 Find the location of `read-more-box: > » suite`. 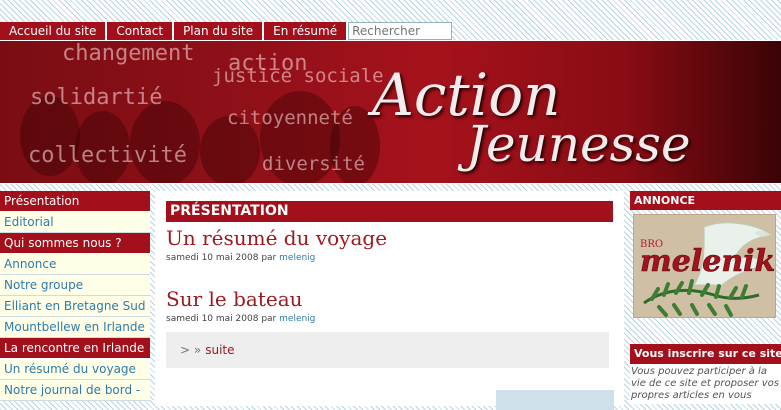

read-more-box: > » suite is located at coordinates (387, 350).